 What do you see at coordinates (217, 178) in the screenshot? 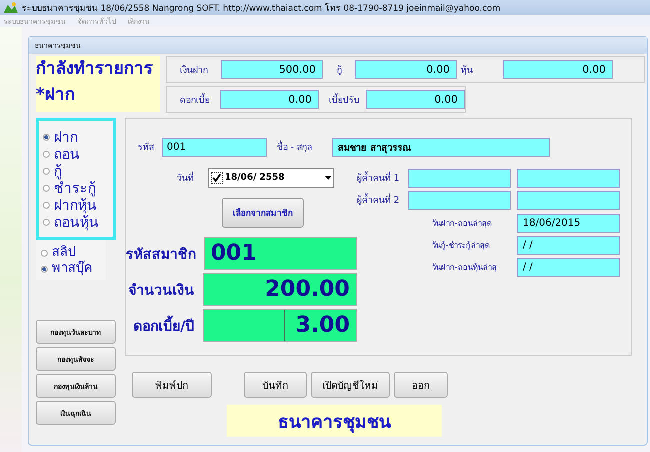
I see `checkbox` at bounding box center [217, 178].